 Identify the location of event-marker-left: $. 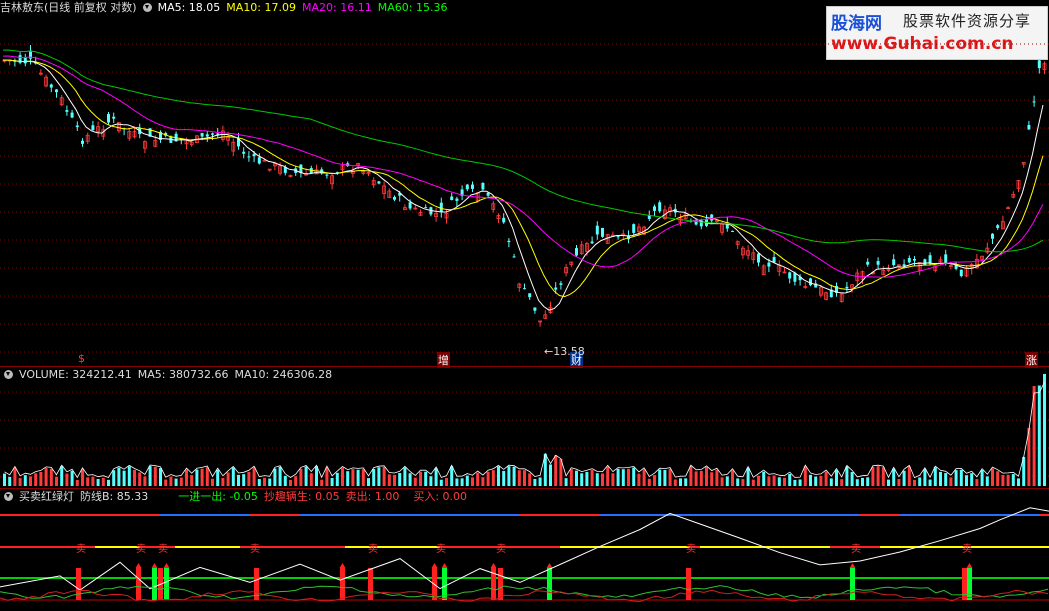
(81, 358).